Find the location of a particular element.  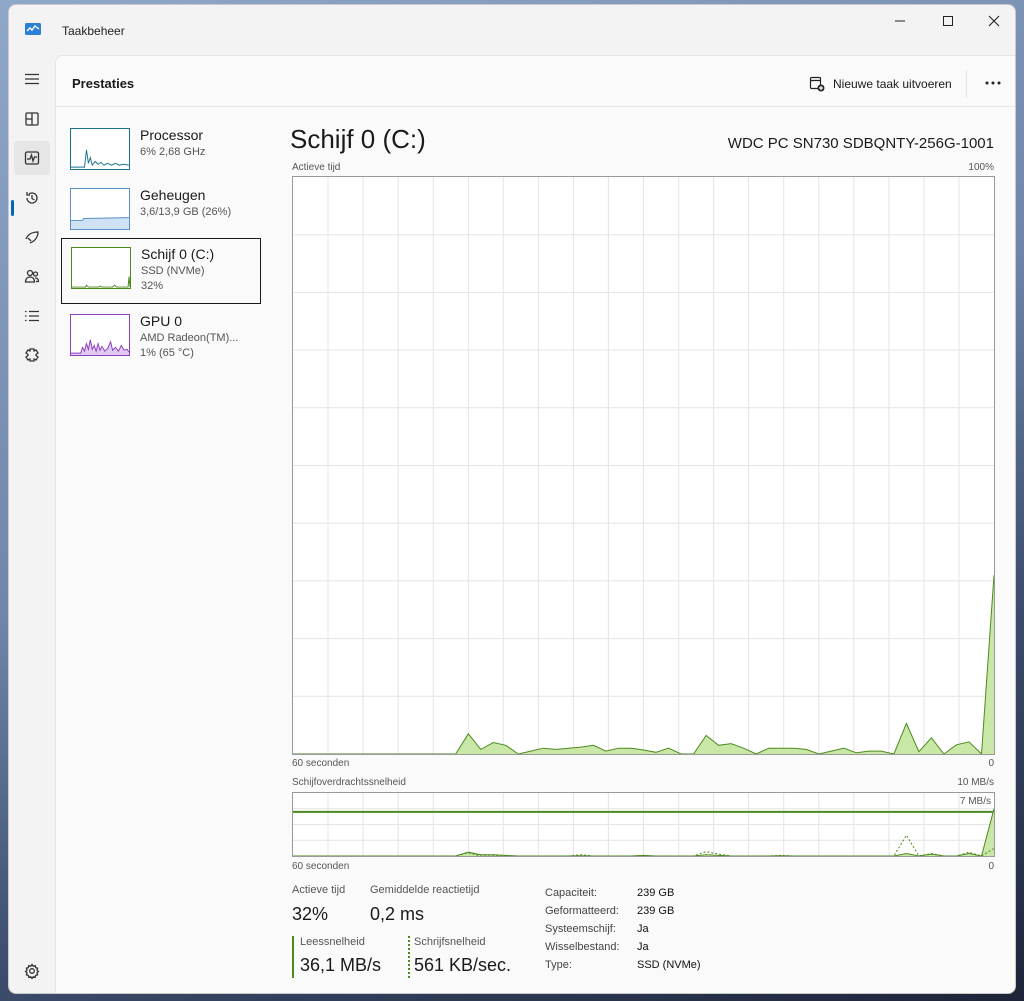

users-icon is located at coordinates (32, 276).